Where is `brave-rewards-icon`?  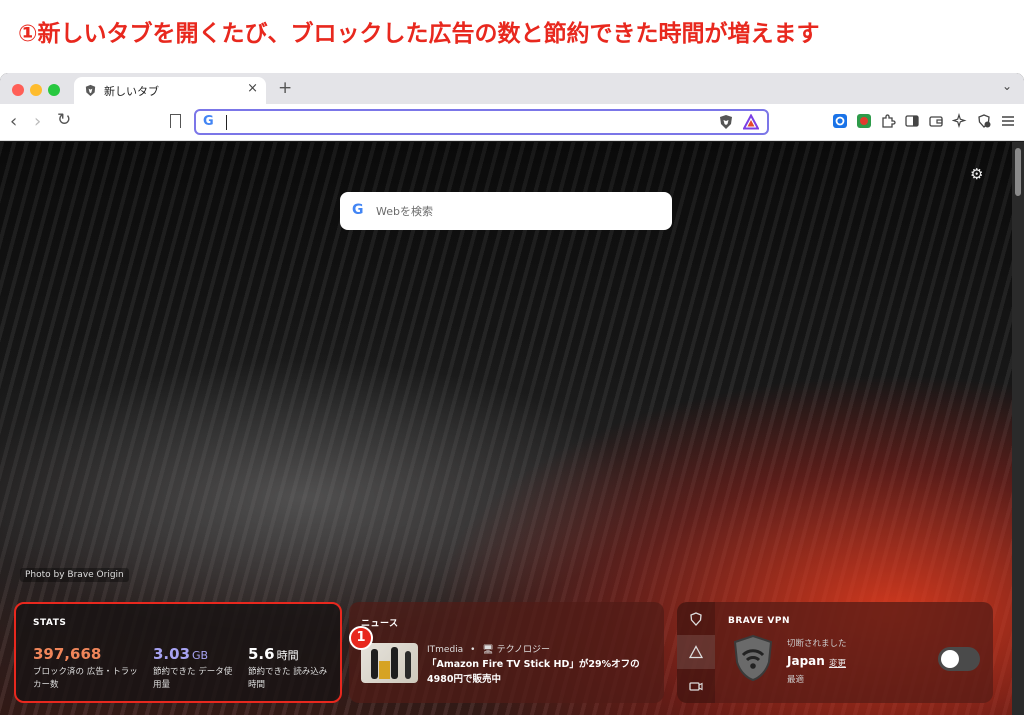 brave-rewards-icon is located at coordinates (751, 122).